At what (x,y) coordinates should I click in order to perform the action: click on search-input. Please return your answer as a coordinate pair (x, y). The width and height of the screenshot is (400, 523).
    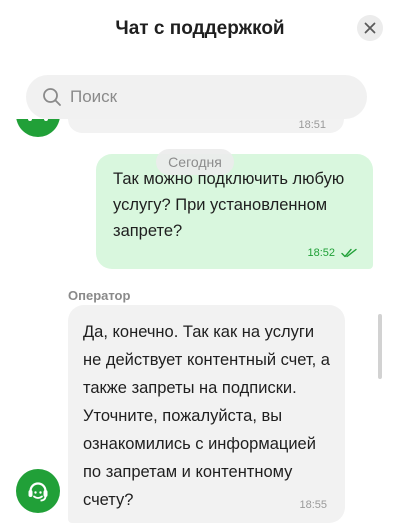
    Looking at the image, I should click on (200, 97).